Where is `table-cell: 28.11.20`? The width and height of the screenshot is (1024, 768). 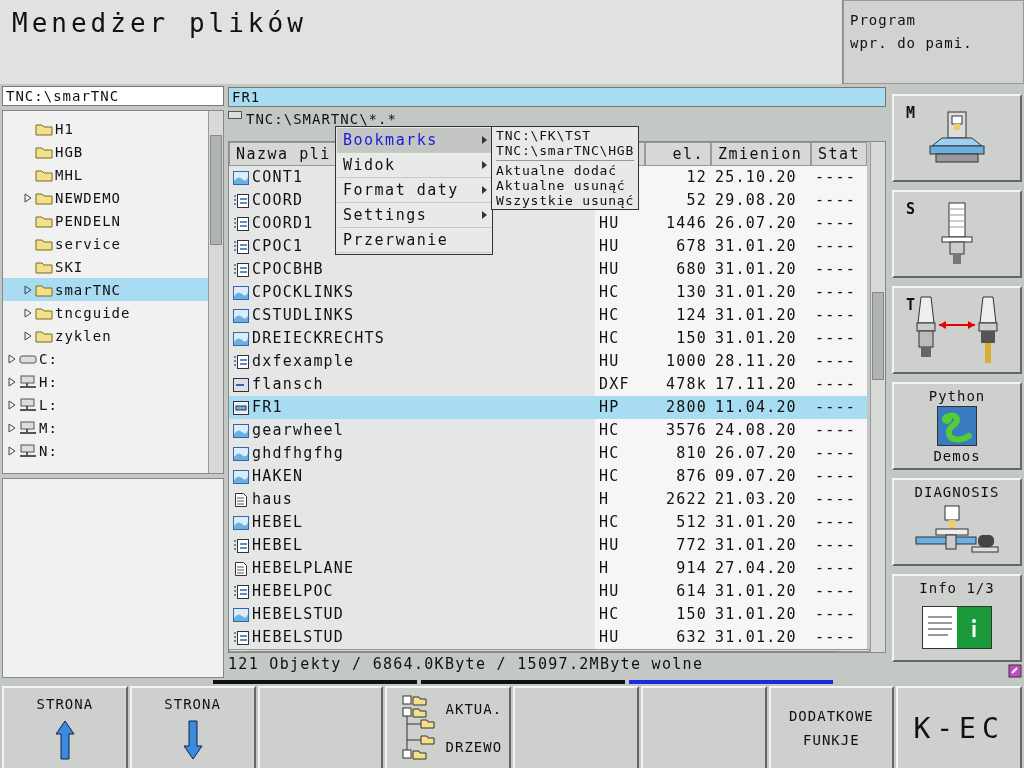
table-cell: 28.11.20 is located at coordinates (761, 361).